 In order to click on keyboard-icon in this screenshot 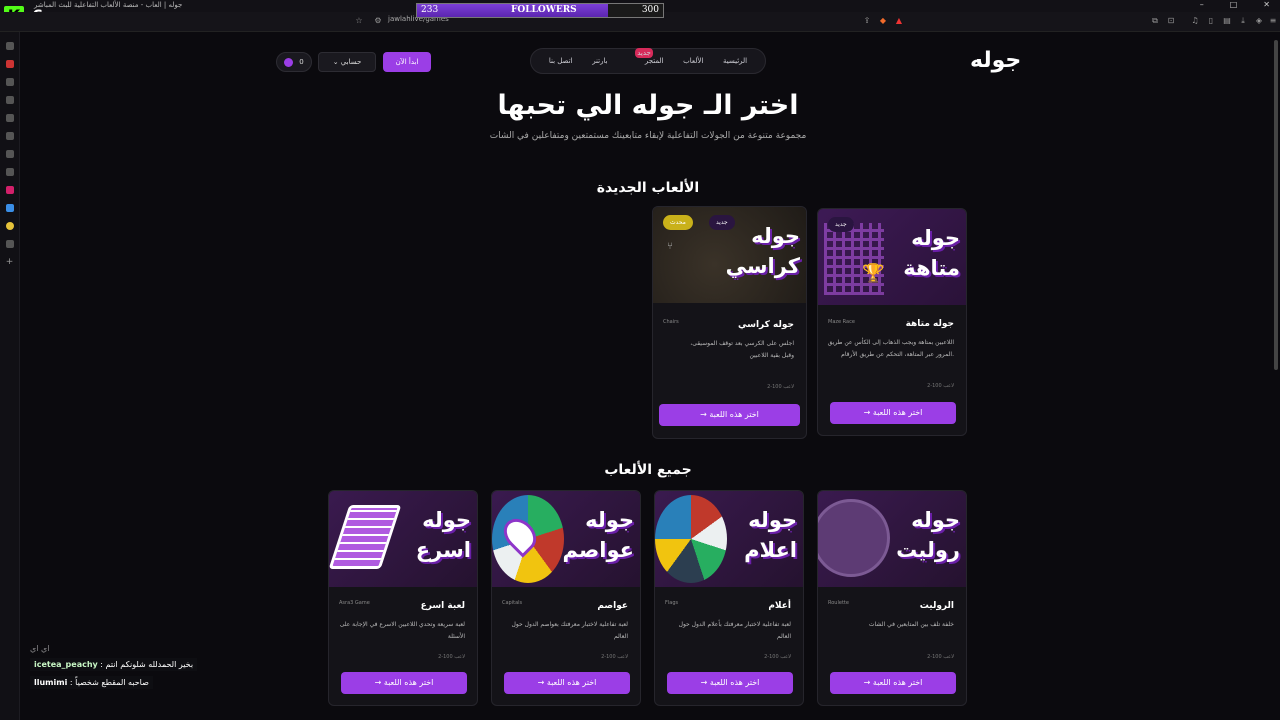, I will do `click(365, 537)`.